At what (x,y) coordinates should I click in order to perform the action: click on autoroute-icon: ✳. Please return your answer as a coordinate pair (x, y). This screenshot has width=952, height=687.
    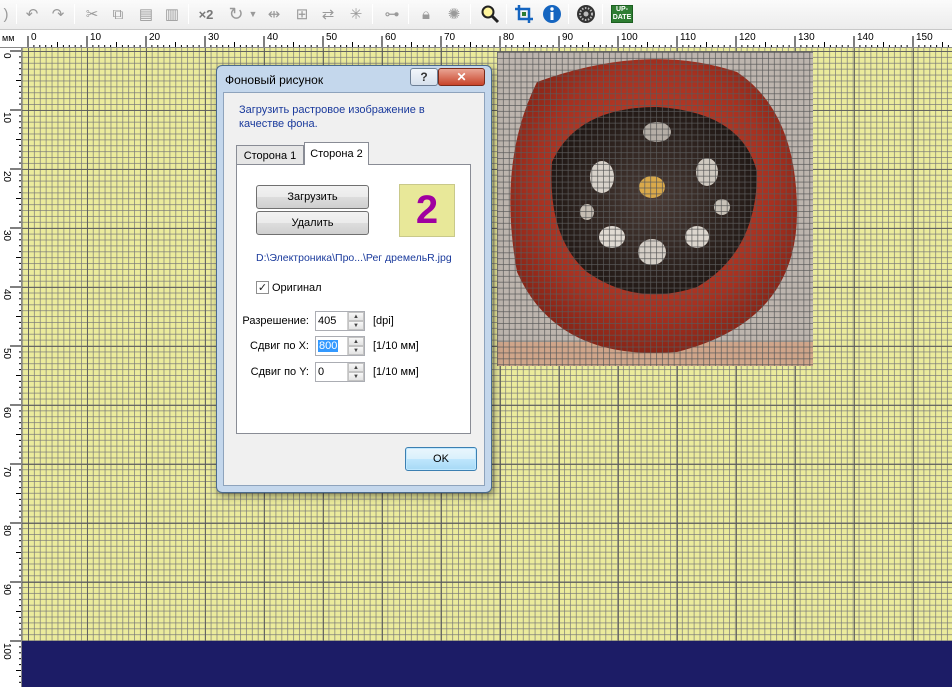
    Looking at the image, I should click on (356, 14).